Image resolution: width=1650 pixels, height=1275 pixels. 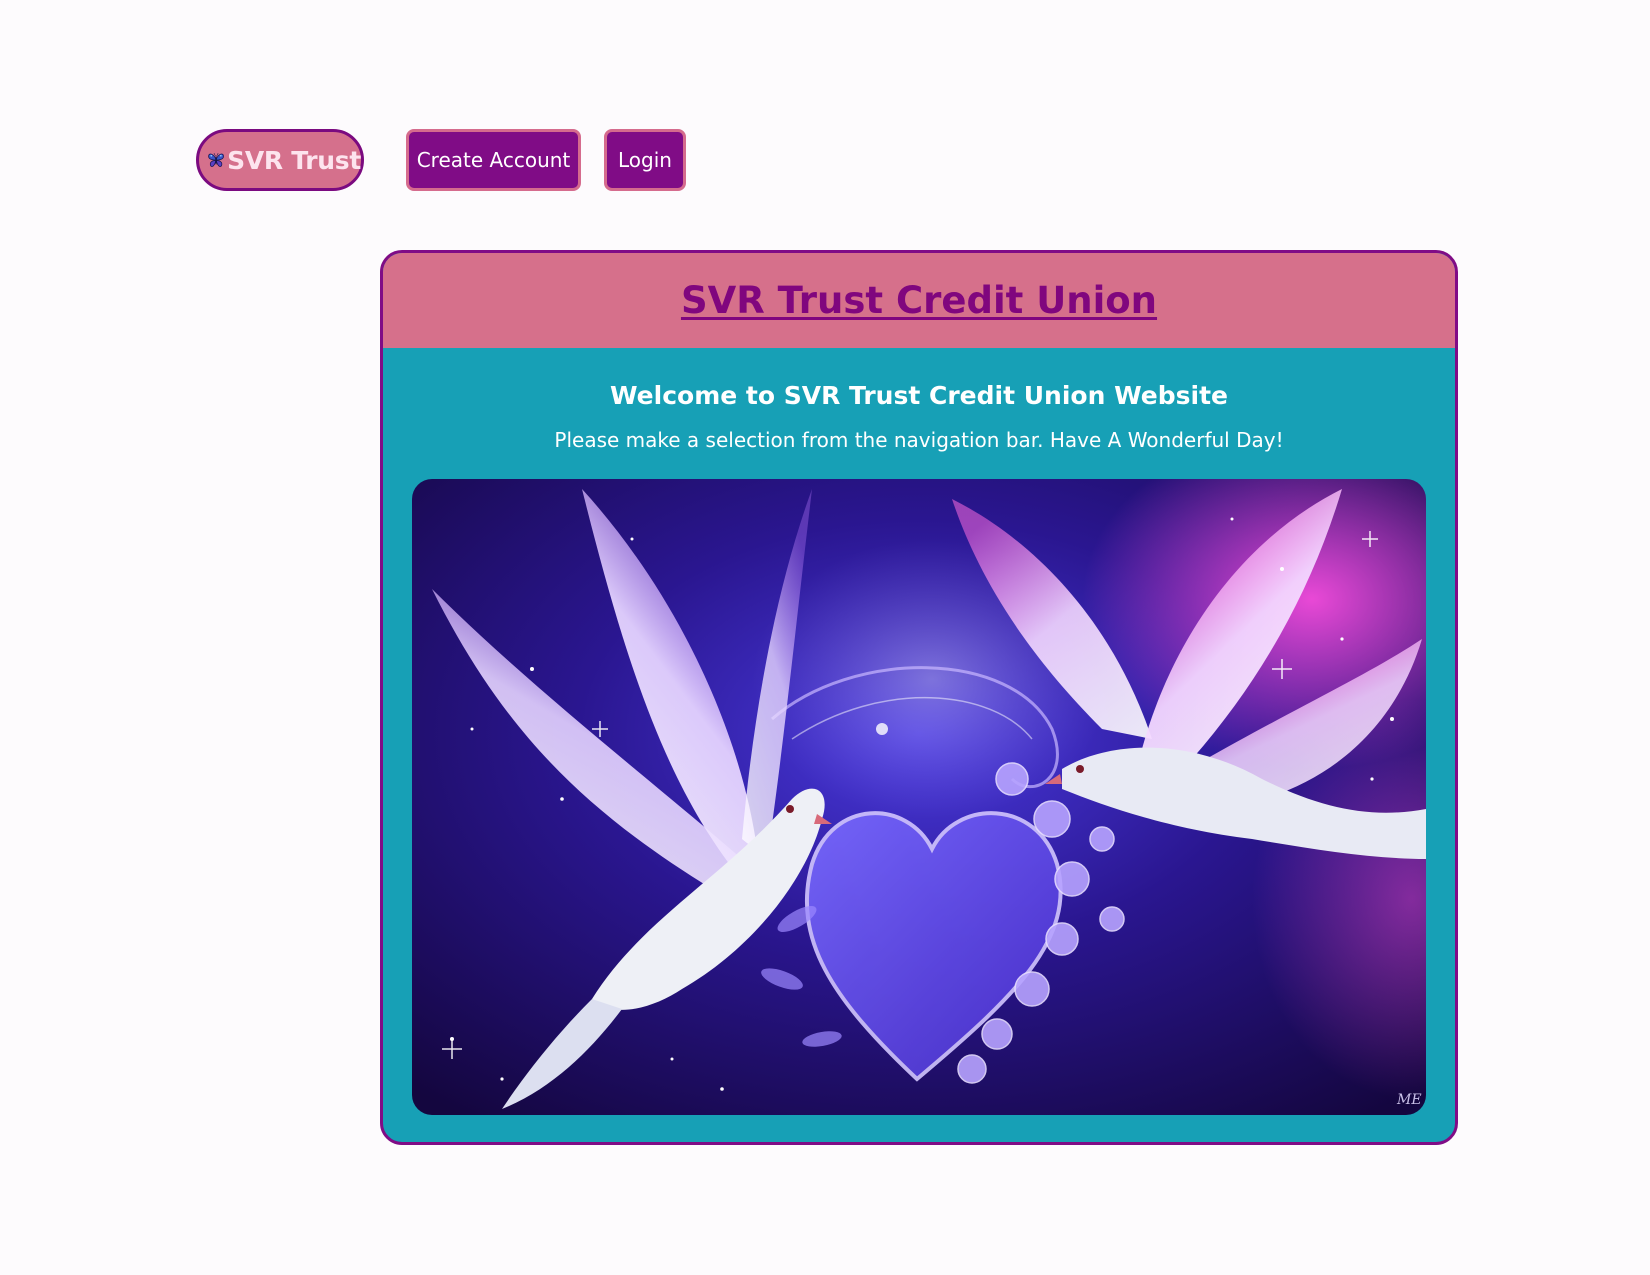 What do you see at coordinates (1409, 1100) in the screenshot?
I see `hero-signature: ME` at bounding box center [1409, 1100].